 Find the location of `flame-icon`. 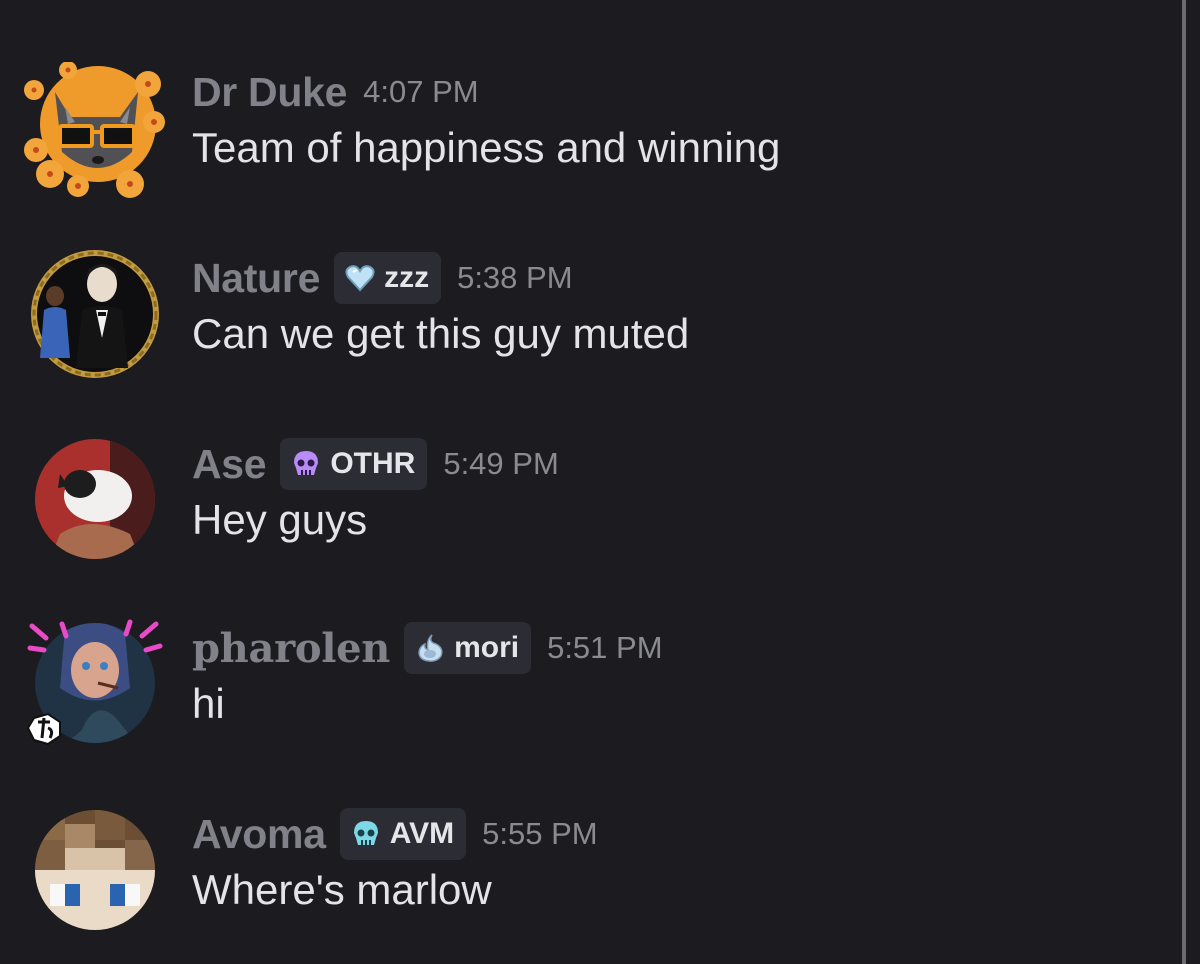

flame-icon is located at coordinates (430, 648).